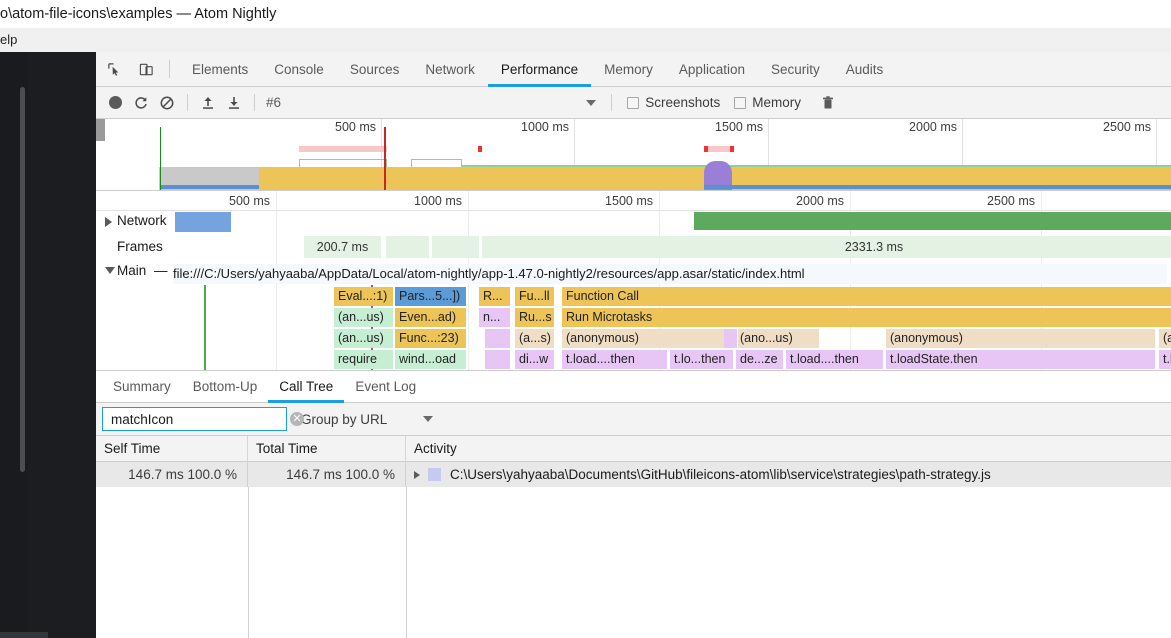 This screenshot has width=1171, height=638. What do you see at coordinates (417, 474) in the screenshot?
I see `expand-triangle-icon` at bounding box center [417, 474].